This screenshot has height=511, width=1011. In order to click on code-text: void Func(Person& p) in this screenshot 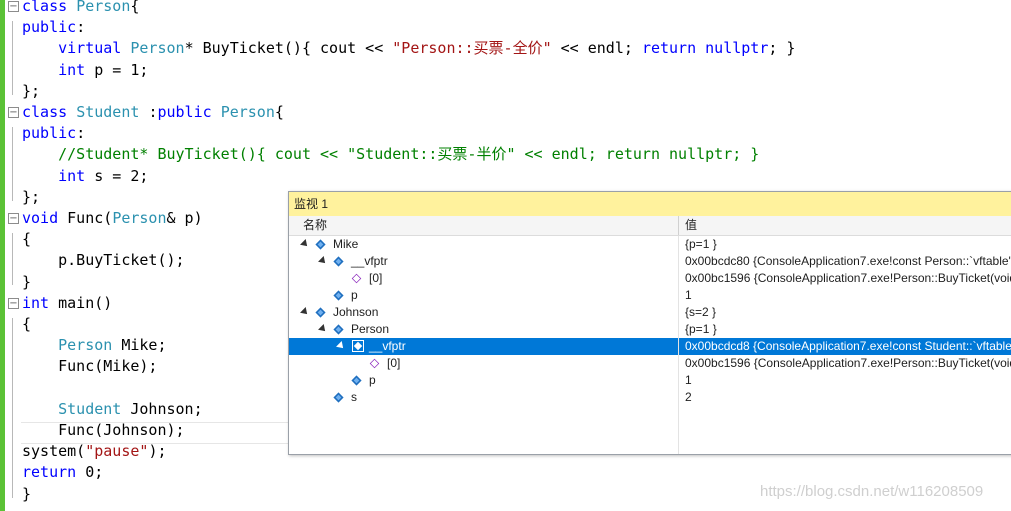, I will do `click(112, 218)`.